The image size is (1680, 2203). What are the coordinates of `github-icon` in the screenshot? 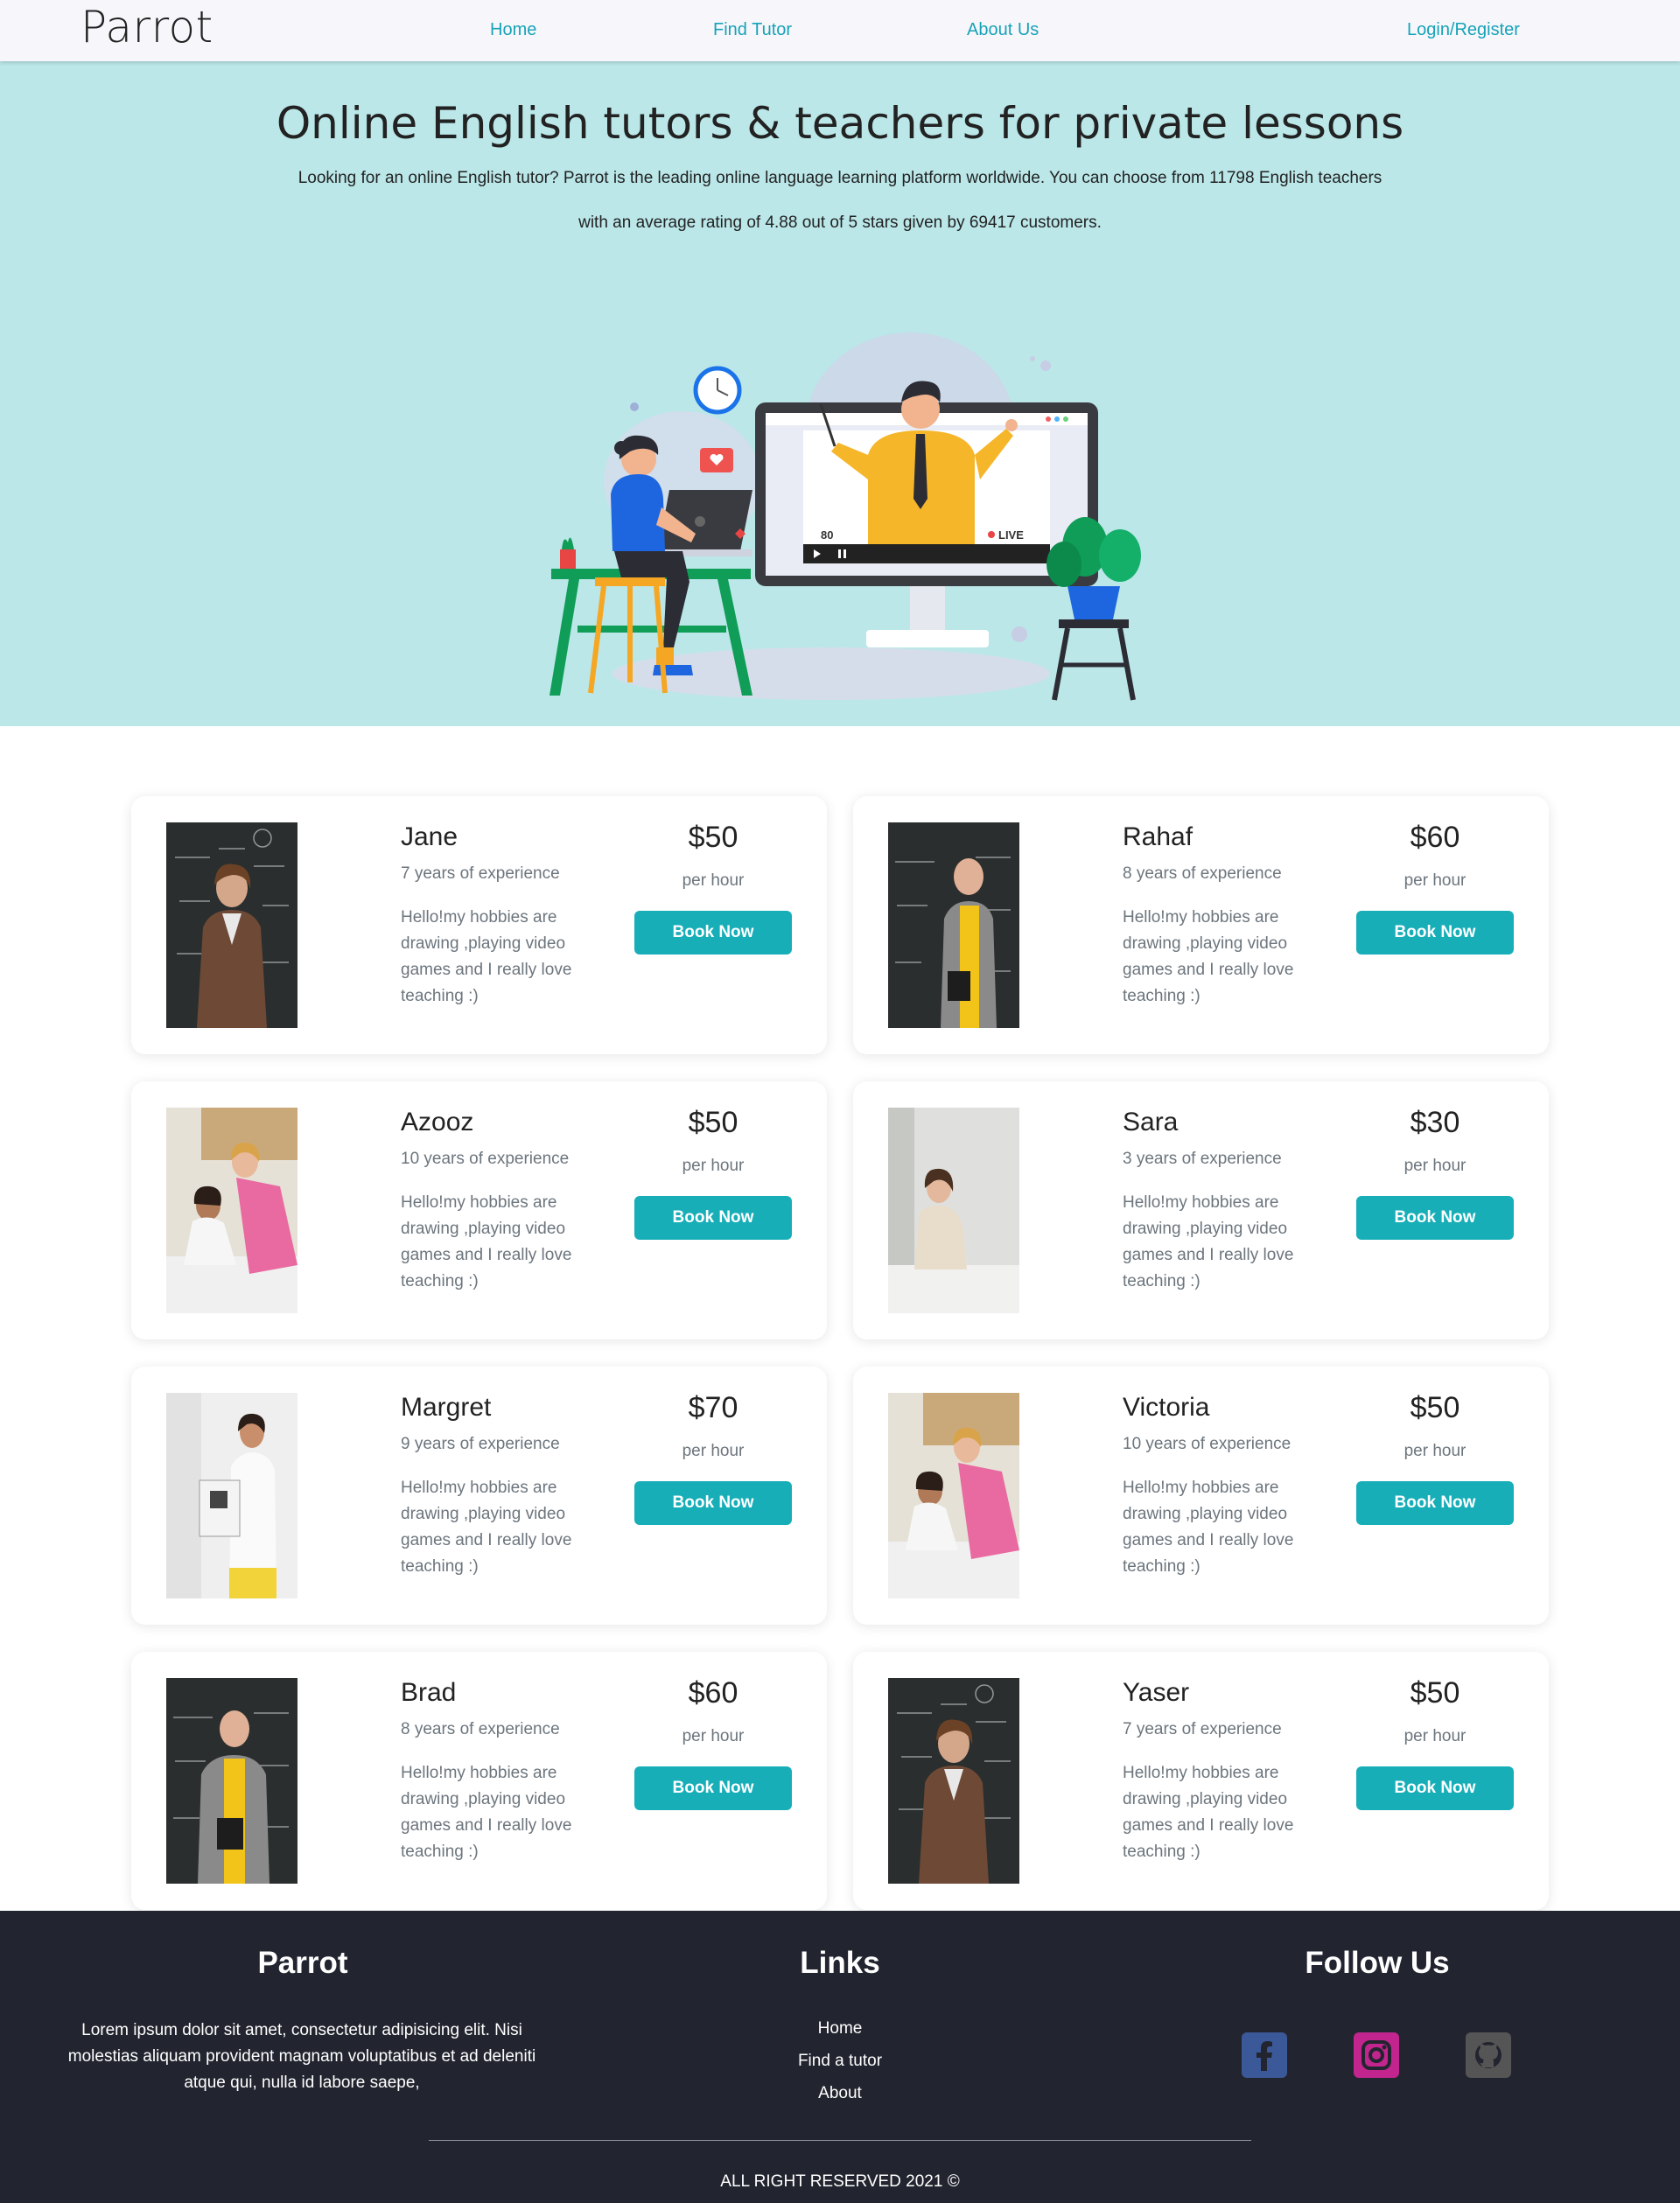 It's located at (1488, 2055).